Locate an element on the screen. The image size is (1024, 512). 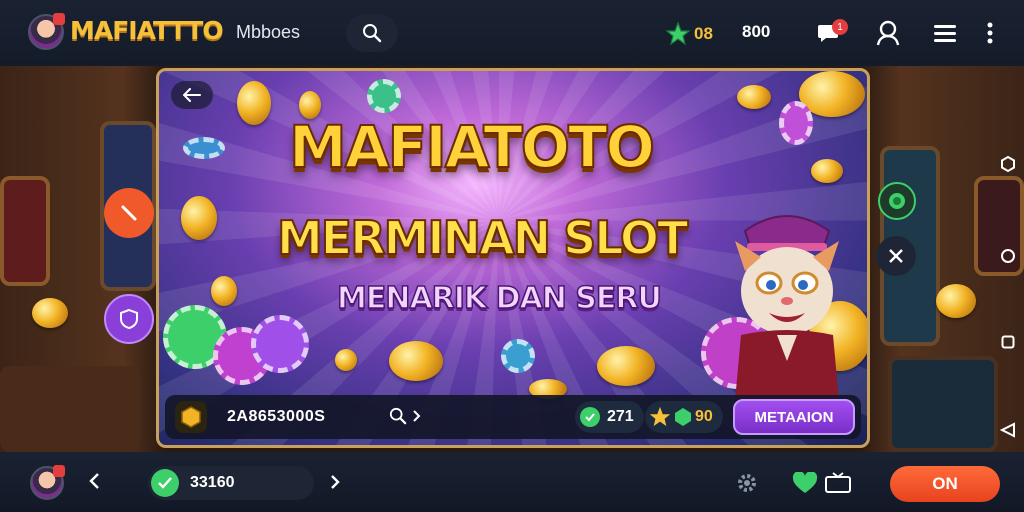
left-table is located at coordinates (70, 409).